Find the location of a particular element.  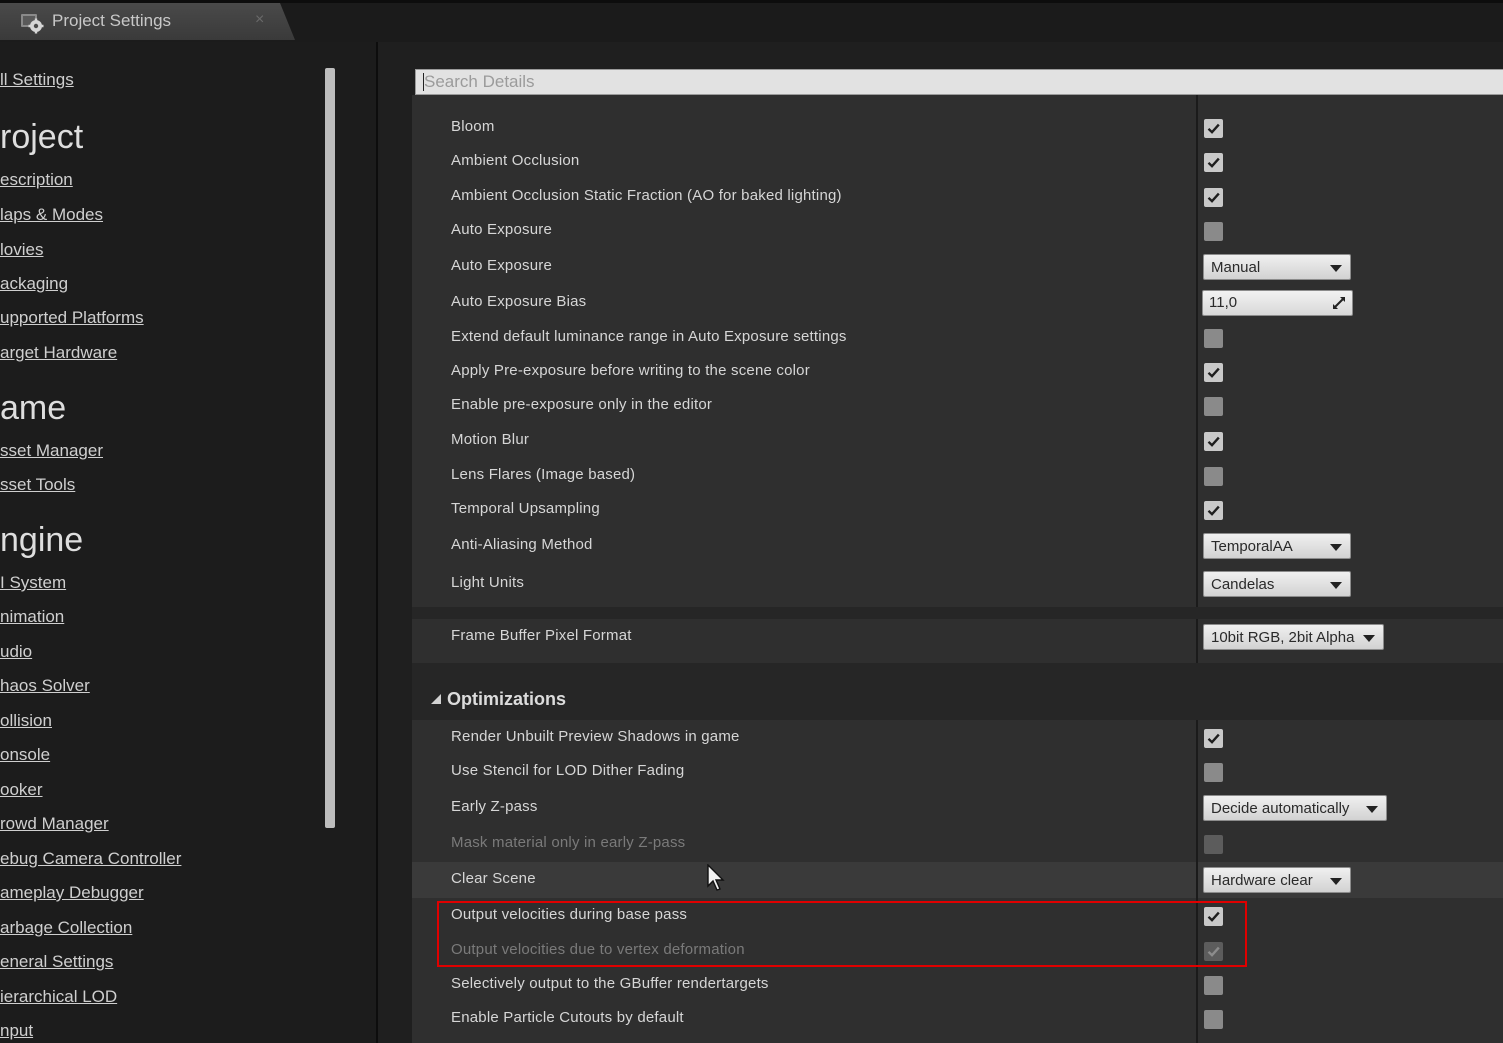

setting-label: Lens Flares (Image based) is located at coordinates (543, 474).